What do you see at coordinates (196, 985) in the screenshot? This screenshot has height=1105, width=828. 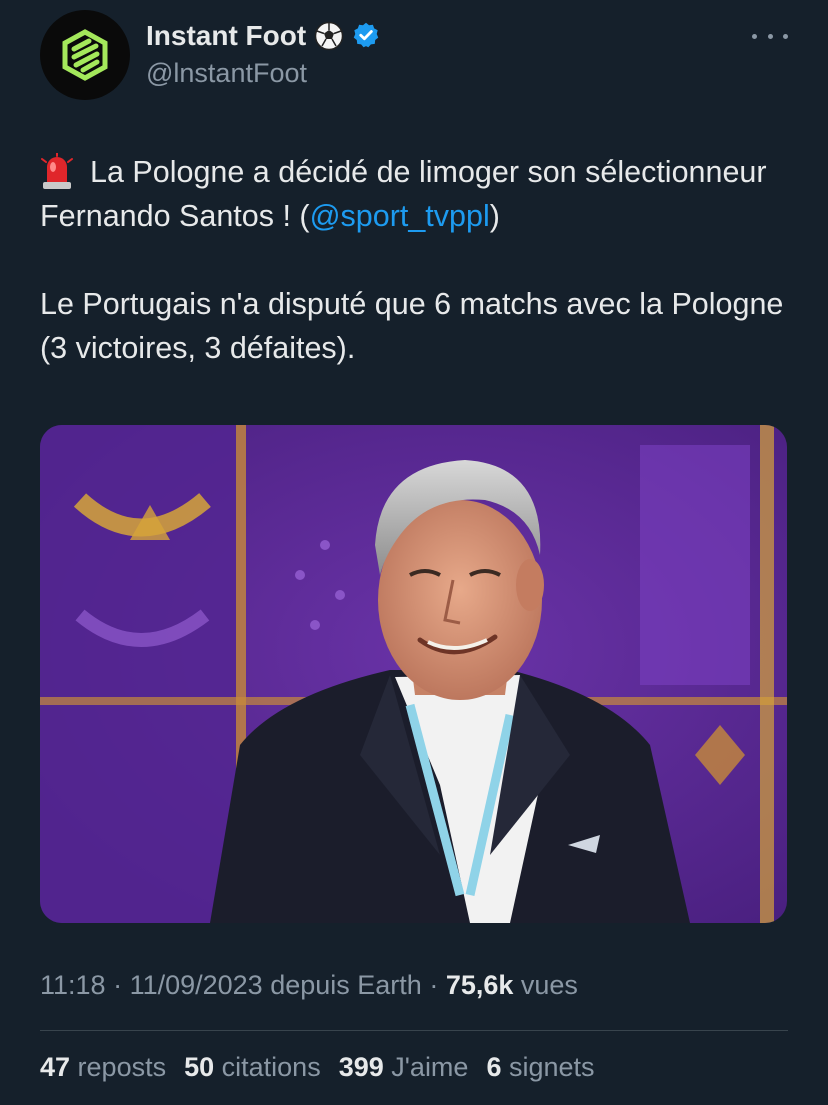 I see `tweet-date: 11/09/2023` at bounding box center [196, 985].